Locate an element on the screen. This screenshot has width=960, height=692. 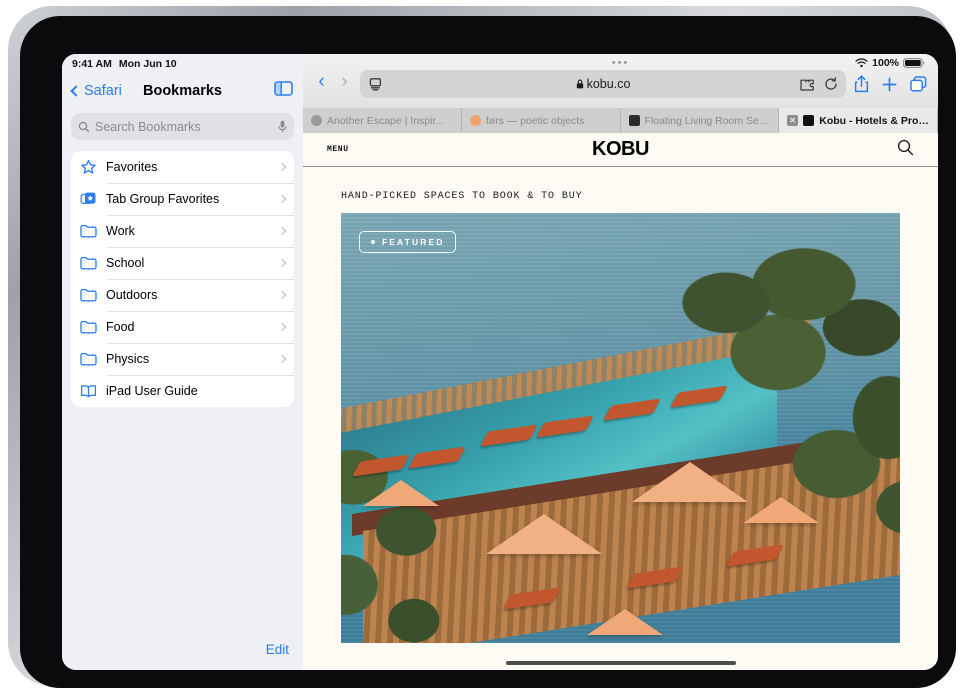
bookmark-row-tab-group-favorites: Tab Group Favorites is located at coordinates (182, 199).